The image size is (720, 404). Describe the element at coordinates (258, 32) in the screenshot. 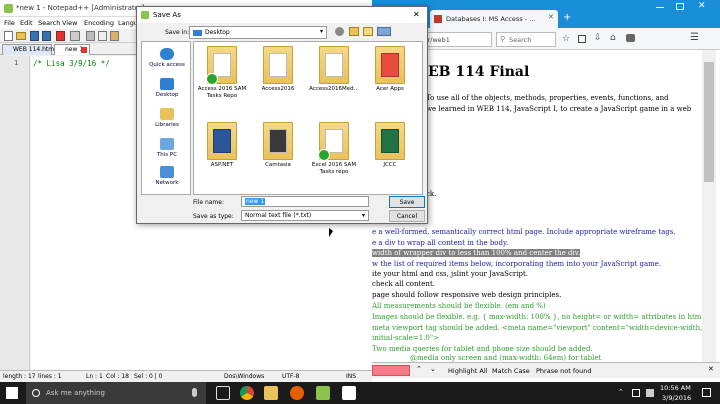

I see `save-in-dropdown: Desktop ▾` at that location.